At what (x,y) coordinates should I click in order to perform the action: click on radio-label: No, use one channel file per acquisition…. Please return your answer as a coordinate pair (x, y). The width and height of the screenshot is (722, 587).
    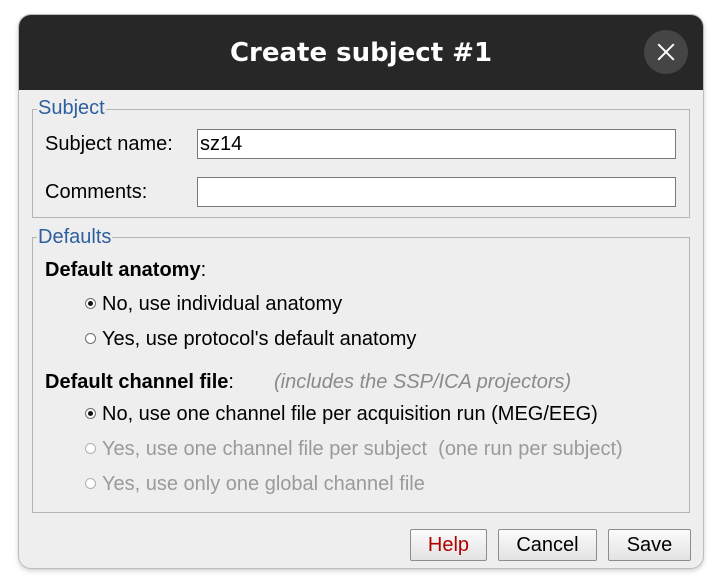
    Looking at the image, I should click on (350, 414).